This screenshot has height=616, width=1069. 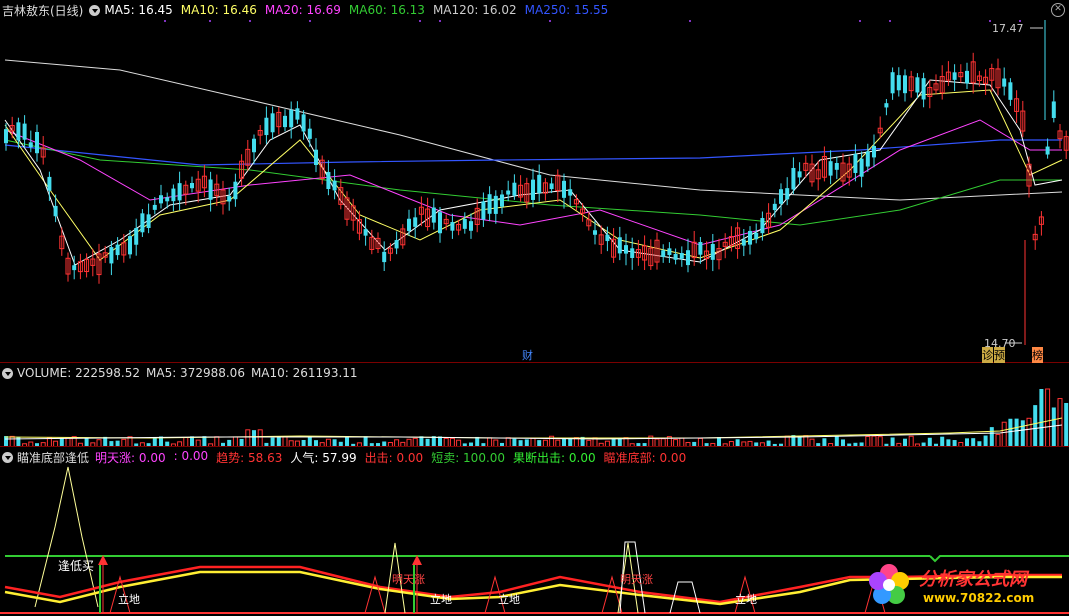 What do you see at coordinates (554, 457) in the screenshot?
I see `indicator-field: 果断出击: 0.00` at bounding box center [554, 457].